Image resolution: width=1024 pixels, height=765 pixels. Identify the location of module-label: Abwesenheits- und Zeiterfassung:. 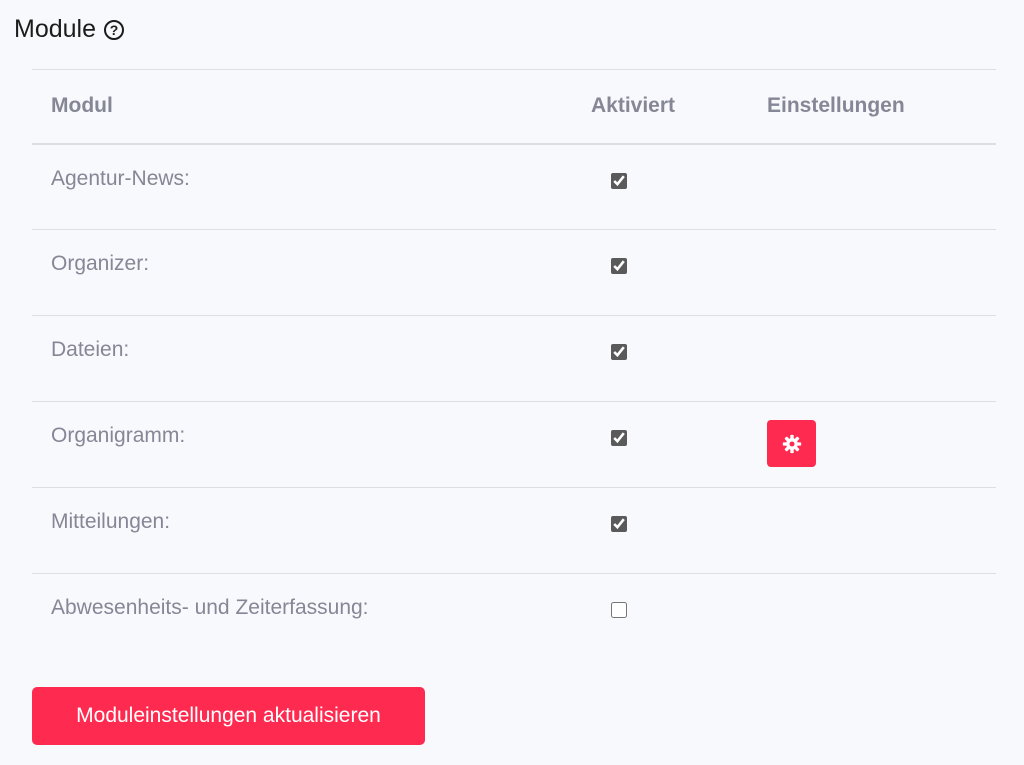
(210, 607).